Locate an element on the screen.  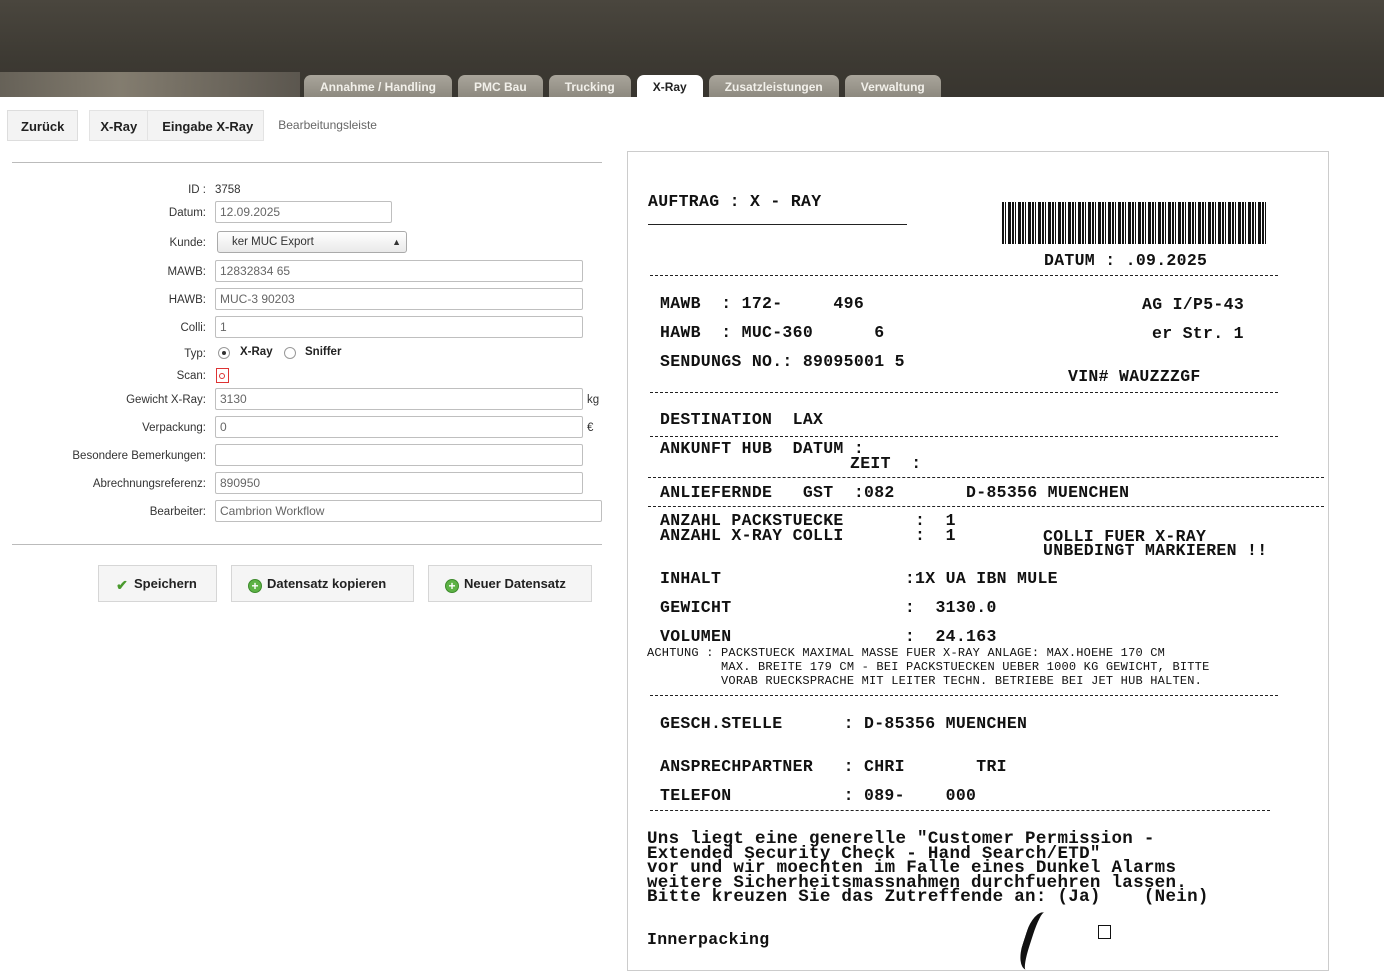
id-label: ID : is located at coordinates (197, 190).